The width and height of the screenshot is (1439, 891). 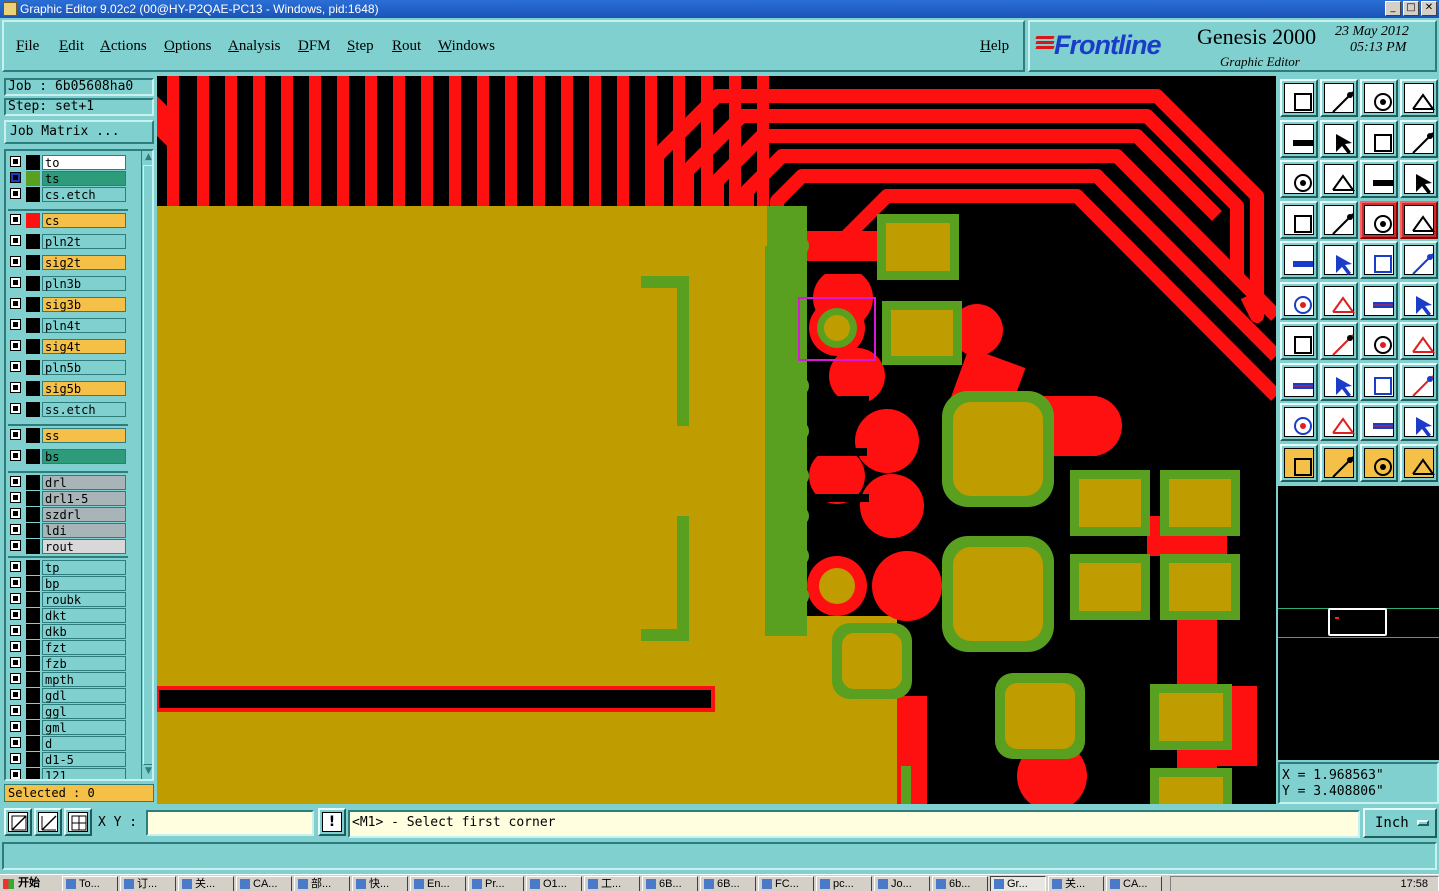 What do you see at coordinates (1419, 381) in the screenshot?
I see `components-button` at bounding box center [1419, 381].